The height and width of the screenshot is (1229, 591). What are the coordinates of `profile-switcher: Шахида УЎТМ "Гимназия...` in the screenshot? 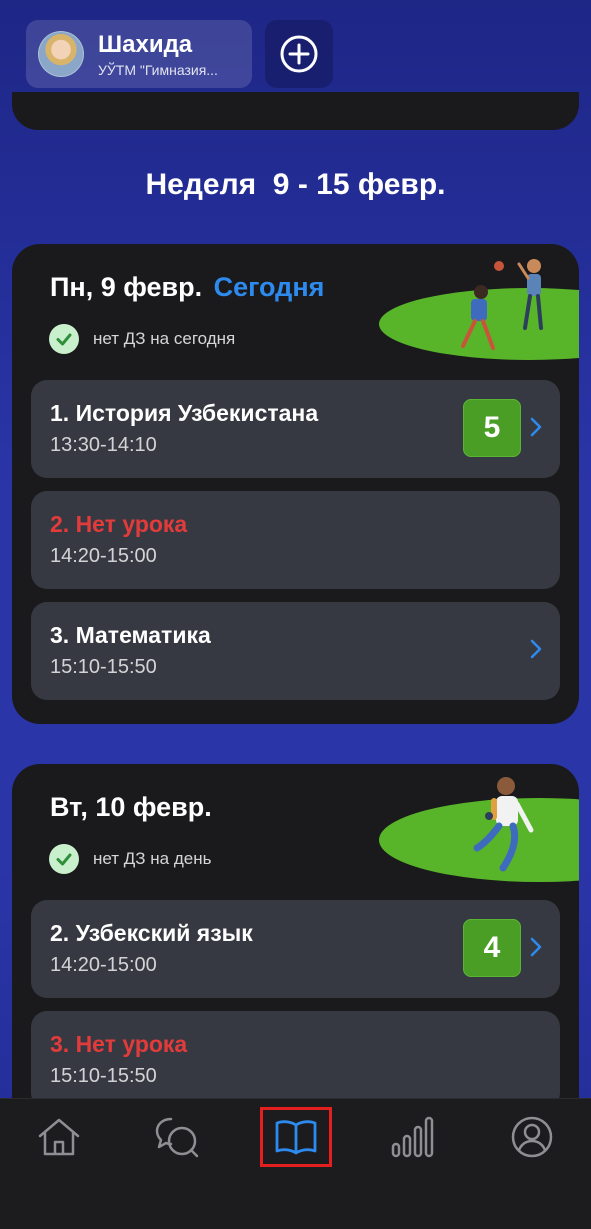 It's located at (139, 54).